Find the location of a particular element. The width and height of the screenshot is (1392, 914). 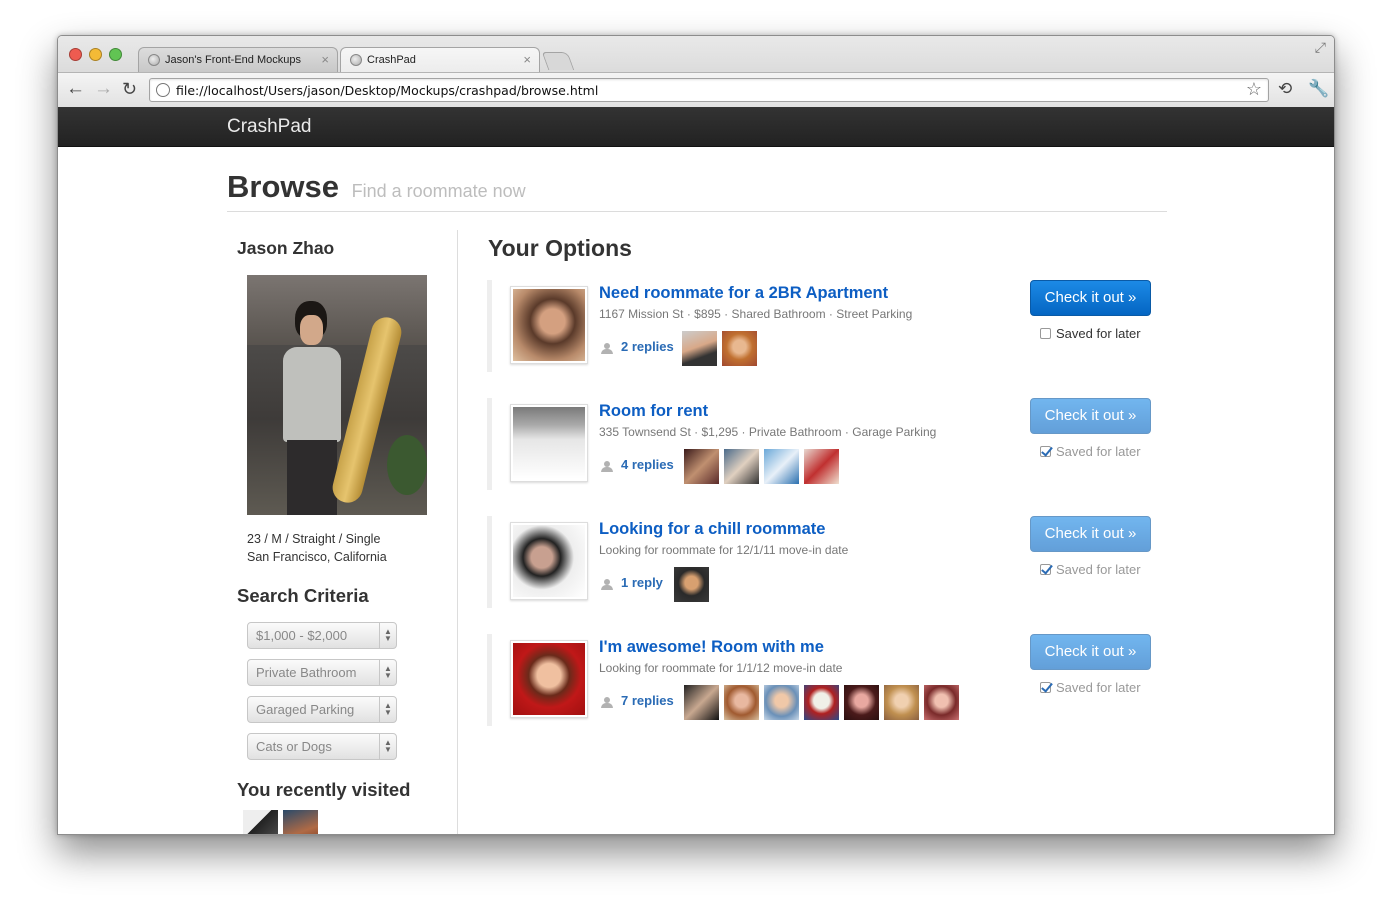

brand-logo: CrashPad is located at coordinates (269, 127).